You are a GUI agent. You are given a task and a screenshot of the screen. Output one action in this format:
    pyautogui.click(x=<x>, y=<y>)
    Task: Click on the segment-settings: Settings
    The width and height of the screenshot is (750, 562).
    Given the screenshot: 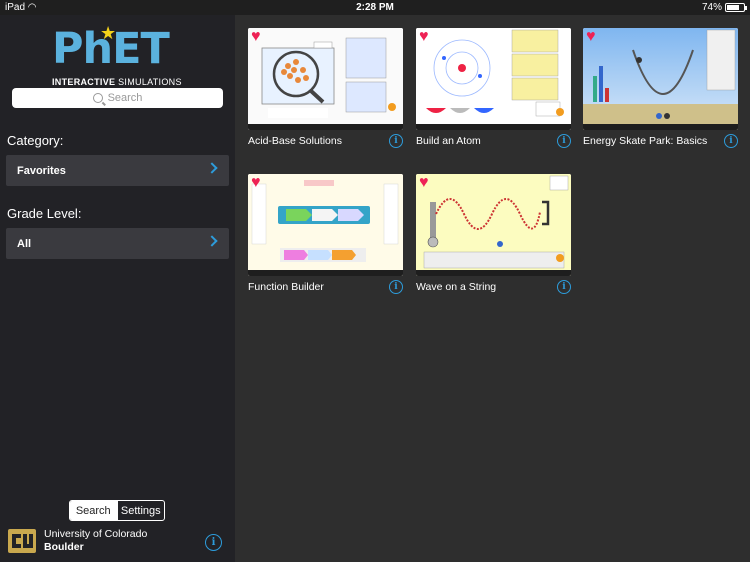 What is the action you would take?
    pyautogui.click(x=140, y=510)
    